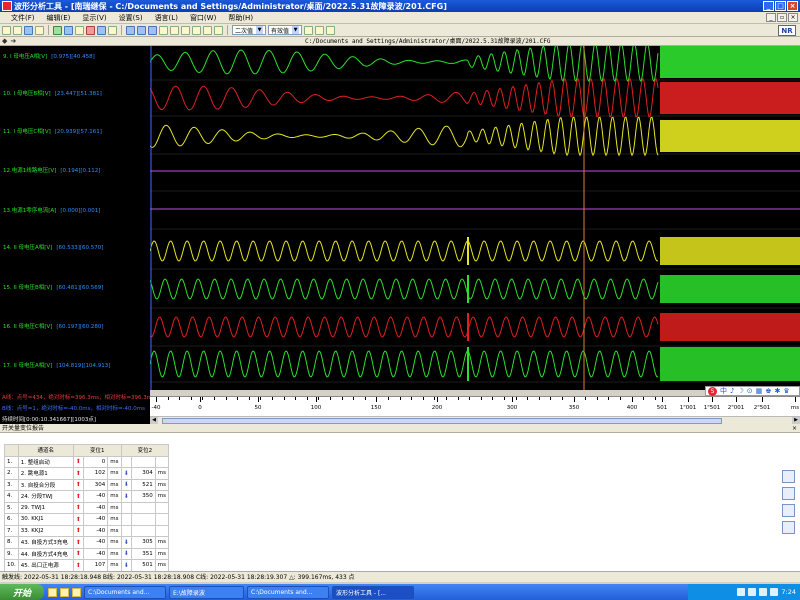  Describe the element at coordinates (87, 542) in the screenshot. I see `switch-row: 8. 43. 自投方式3充电 ⬆ -40 ms ⬇ 305 ms` at that location.